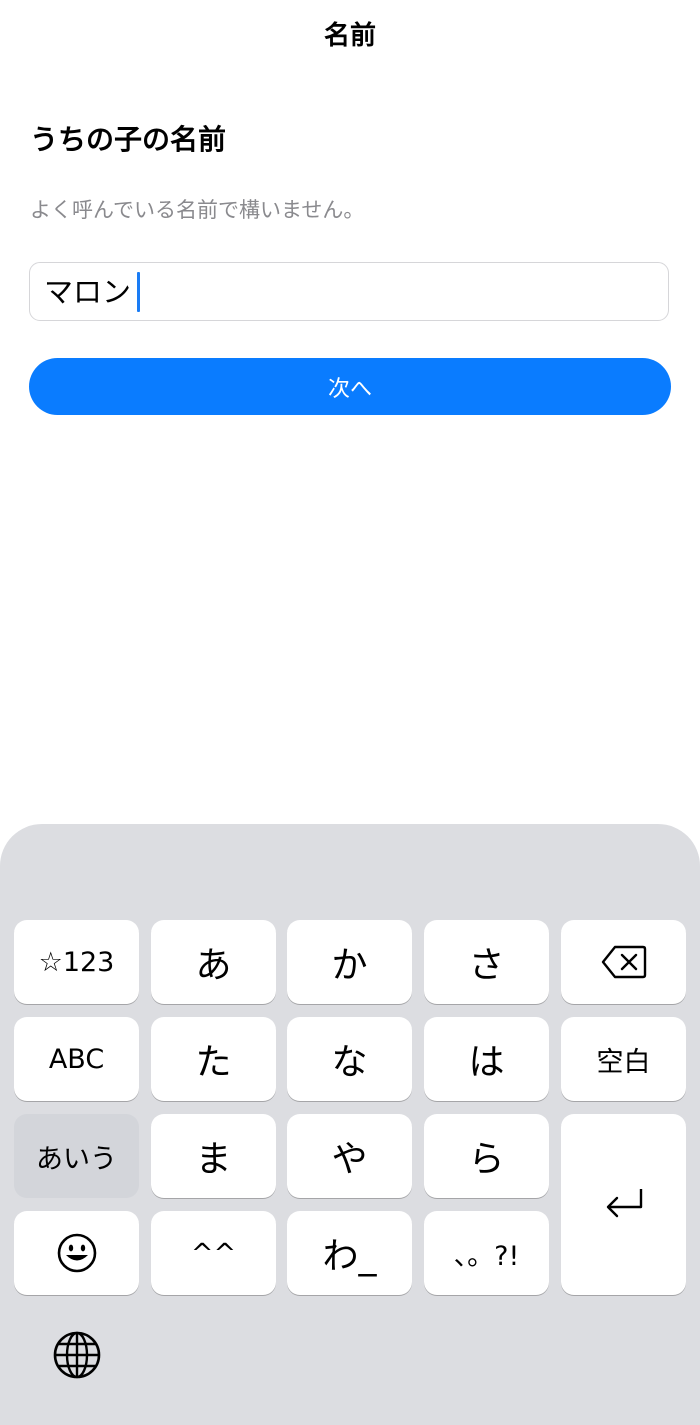 Image resolution: width=700 pixels, height=1425 pixels. I want to click on key-ha-label: は, so click(486, 1062).